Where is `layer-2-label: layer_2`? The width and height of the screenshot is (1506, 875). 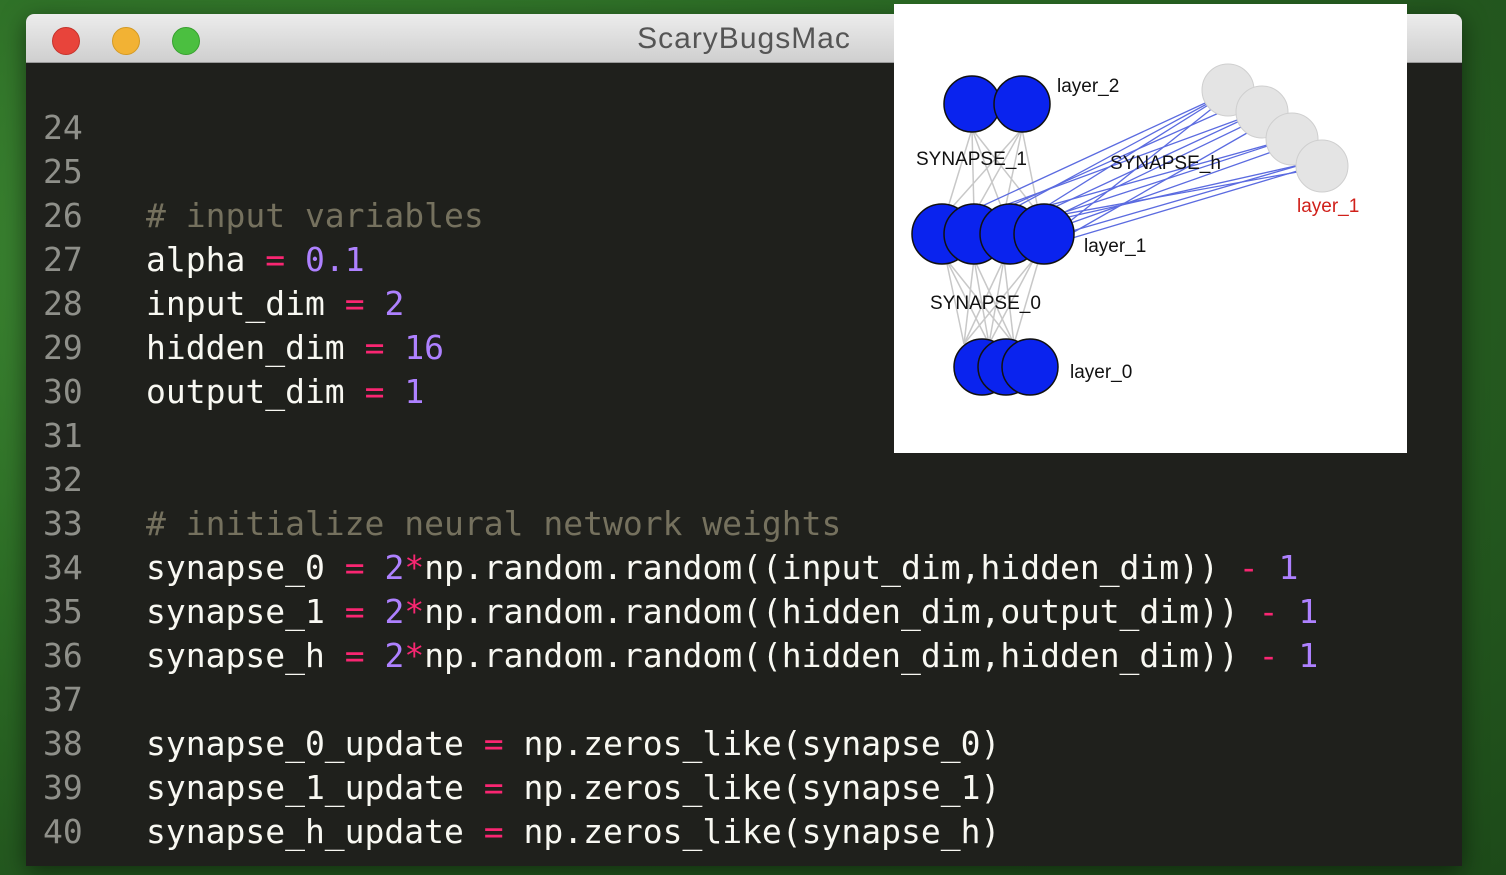
layer-2-label: layer_2 is located at coordinates (1088, 86).